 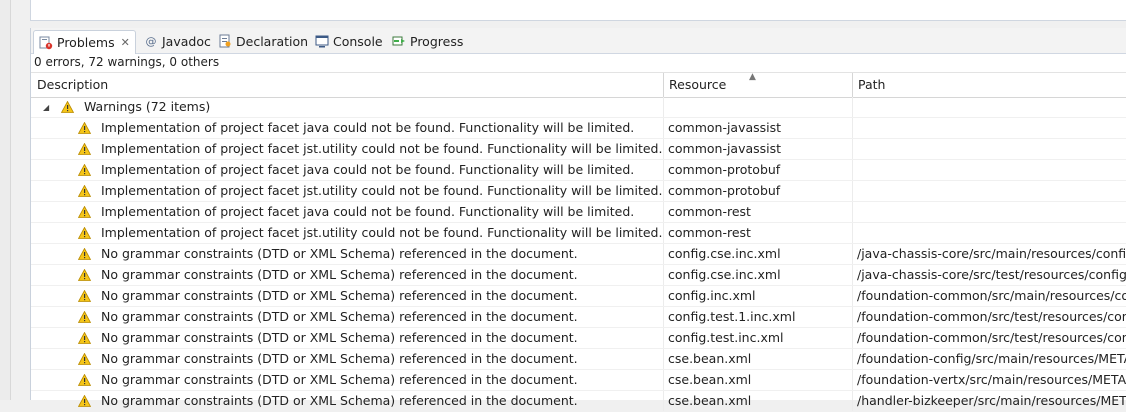 I want to click on resource-cell: config.test.inc.xml, so click(x=759, y=338).